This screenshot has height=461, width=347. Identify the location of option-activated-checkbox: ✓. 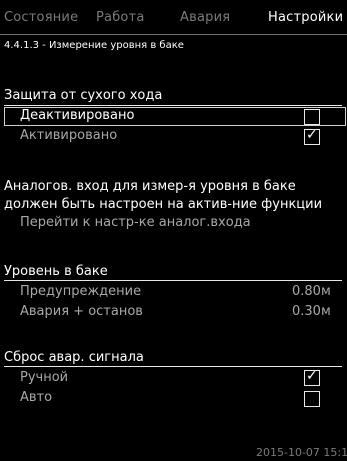
(312, 136).